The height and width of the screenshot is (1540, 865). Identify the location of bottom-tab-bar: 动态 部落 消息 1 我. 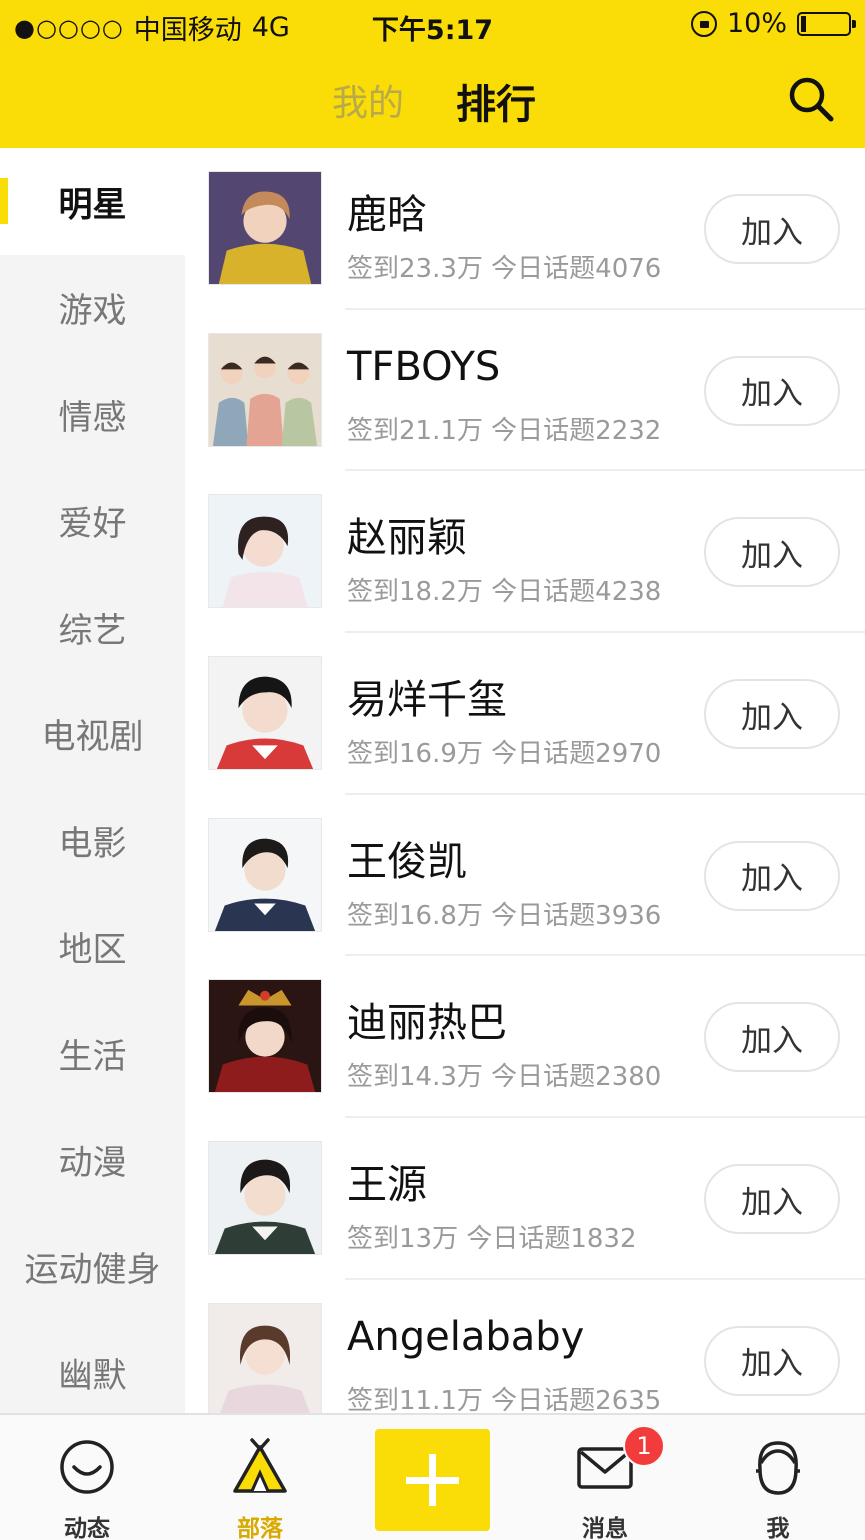
(432, 1476).